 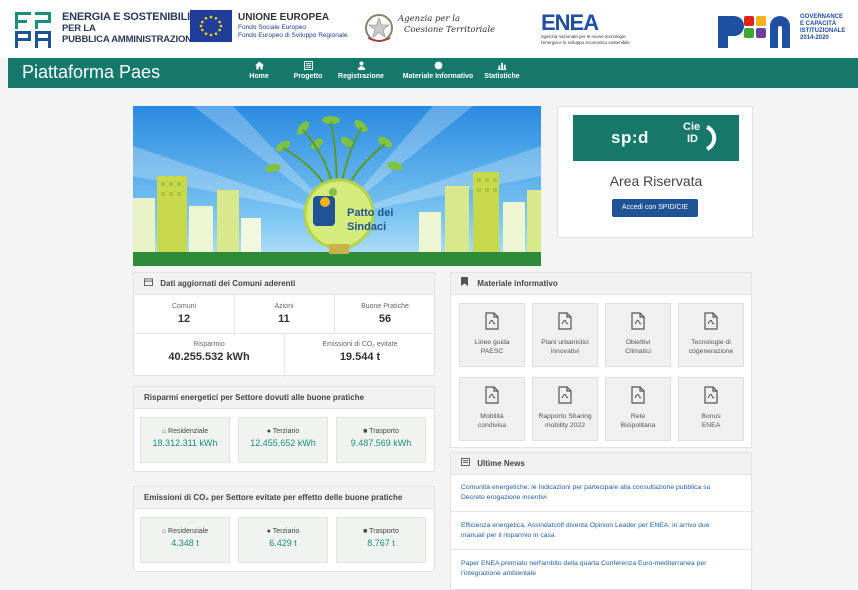 What do you see at coordinates (638, 421) in the screenshot?
I see `material-tile-label: Rete Bicipolitana` at bounding box center [638, 421].